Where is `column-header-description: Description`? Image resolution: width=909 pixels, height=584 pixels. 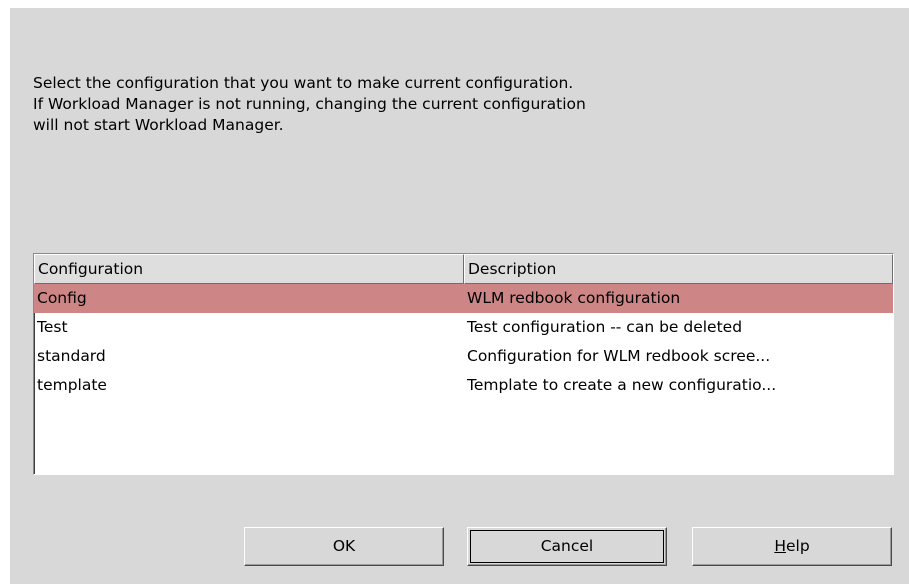 column-header-description: Description is located at coordinates (678, 269).